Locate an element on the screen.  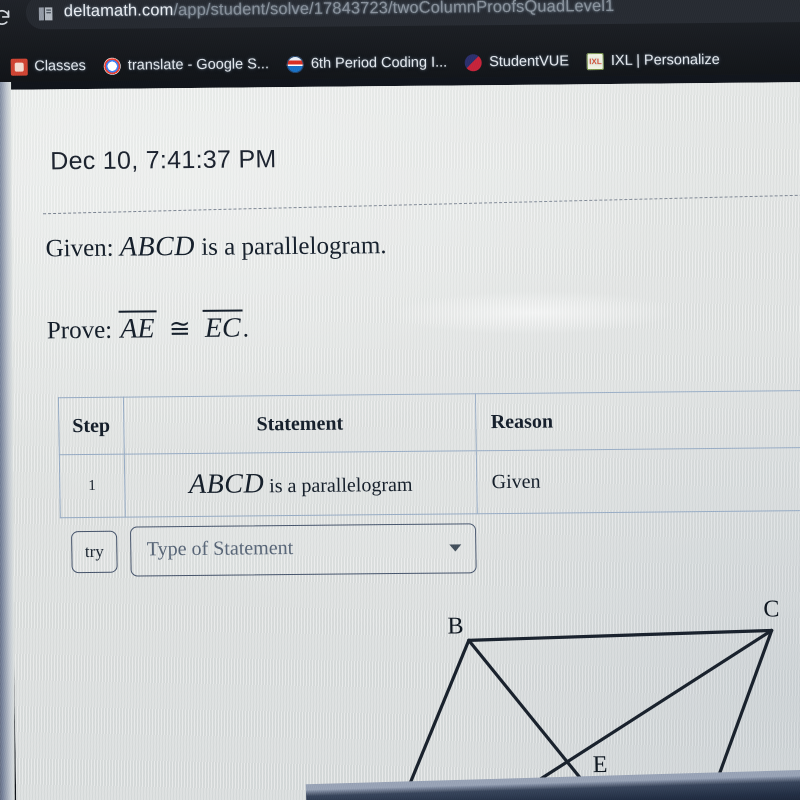
vertex-label-c: C is located at coordinates (771, 609).